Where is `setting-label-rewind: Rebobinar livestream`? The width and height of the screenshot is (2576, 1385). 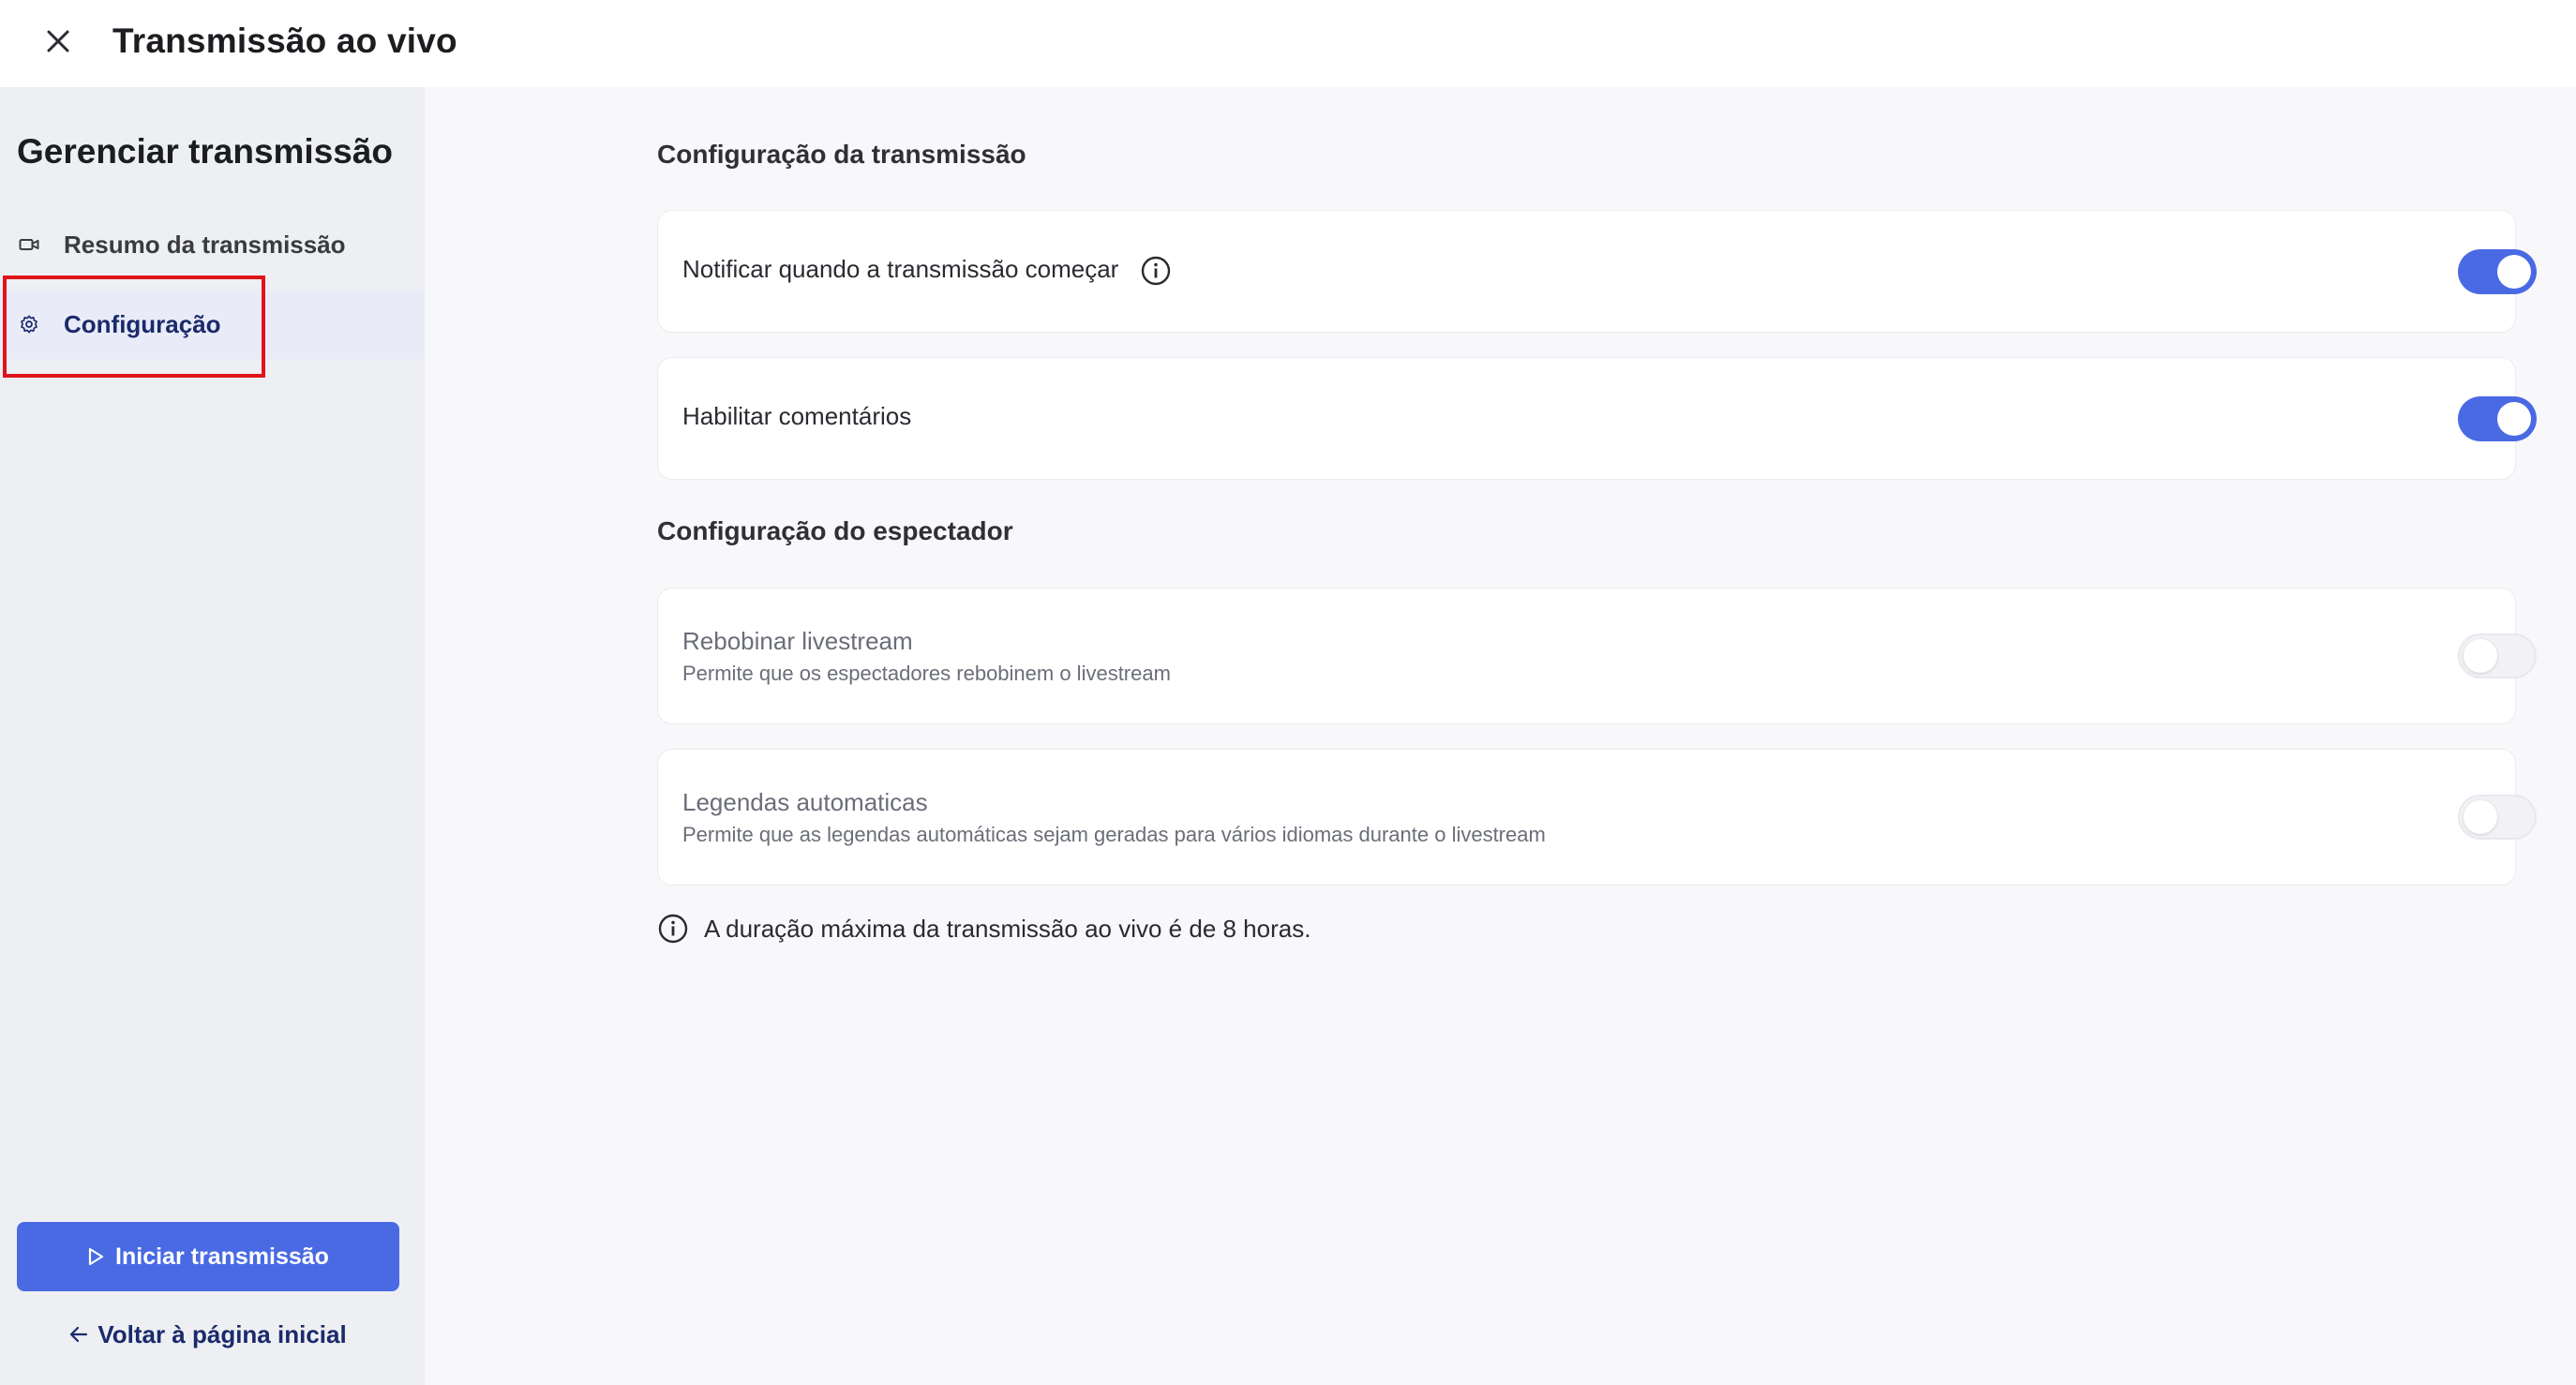 setting-label-rewind: Rebobinar livestream is located at coordinates (798, 641).